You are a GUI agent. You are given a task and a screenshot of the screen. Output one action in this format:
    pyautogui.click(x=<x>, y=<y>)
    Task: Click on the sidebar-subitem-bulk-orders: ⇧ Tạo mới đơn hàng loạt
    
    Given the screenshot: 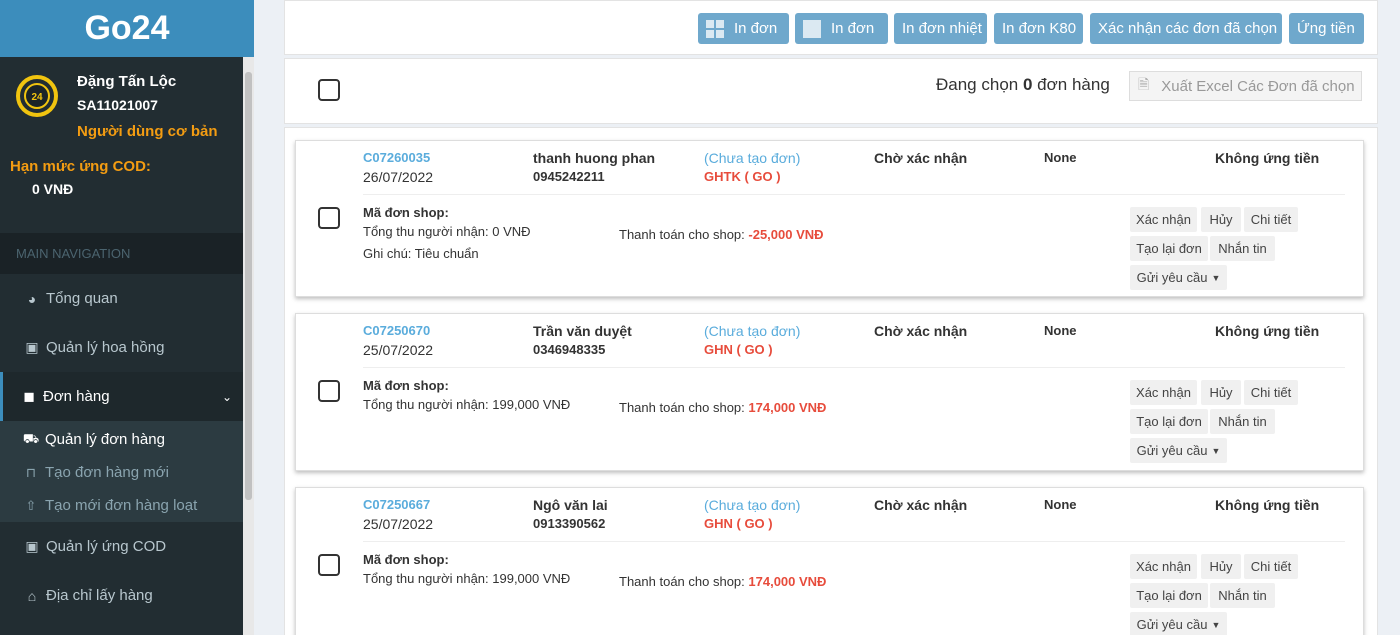 What is the action you would take?
    pyautogui.click(x=127, y=505)
    